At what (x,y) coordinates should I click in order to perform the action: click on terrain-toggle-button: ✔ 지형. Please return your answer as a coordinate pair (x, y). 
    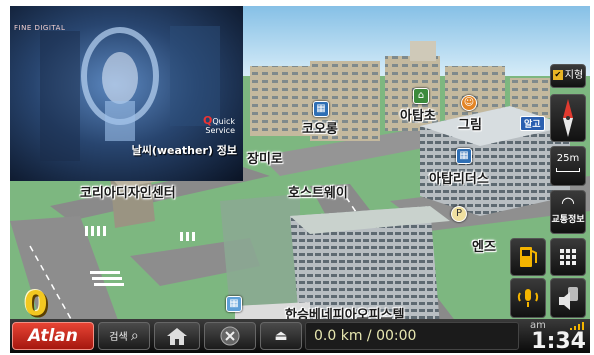
    Looking at the image, I should click on (568, 76).